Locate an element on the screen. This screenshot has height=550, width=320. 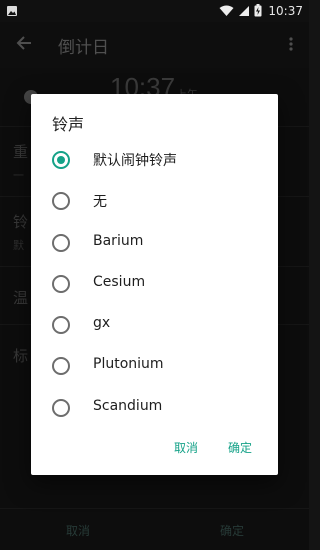
ringtone-option-label: gx is located at coordinates (102, 323).